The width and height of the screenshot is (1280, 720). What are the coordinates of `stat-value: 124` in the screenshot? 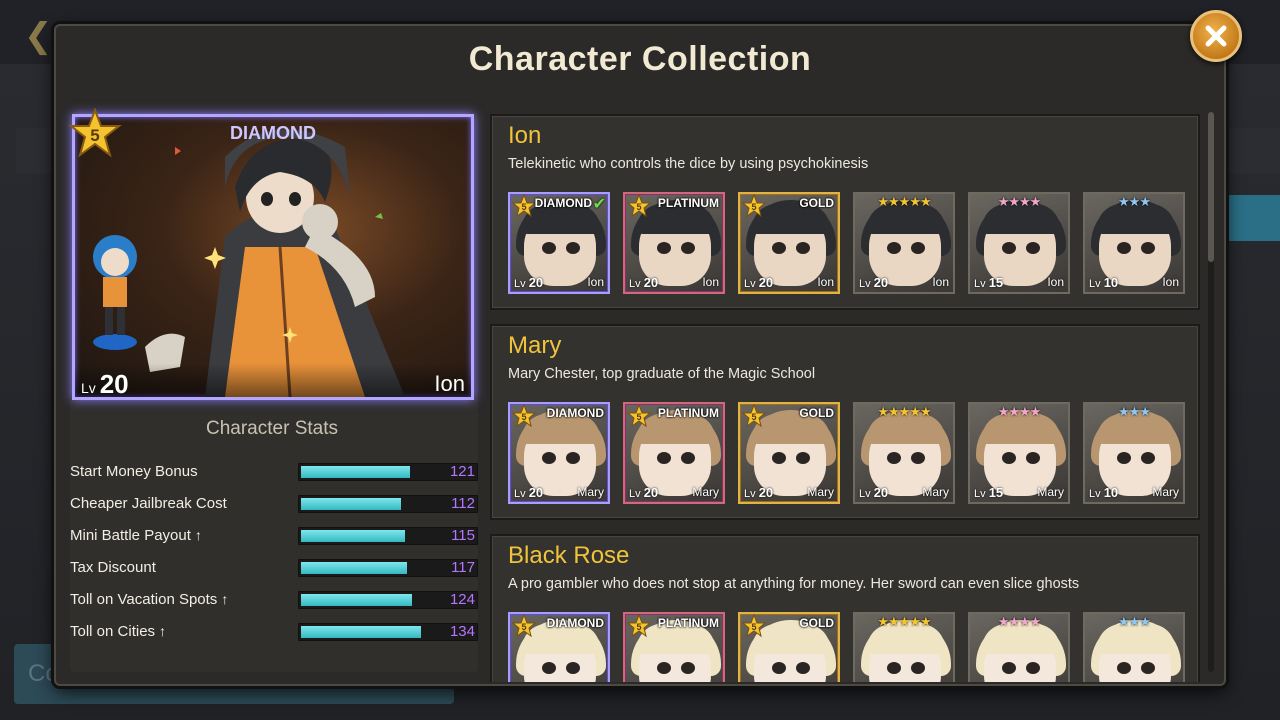 It's located at (462, 599).